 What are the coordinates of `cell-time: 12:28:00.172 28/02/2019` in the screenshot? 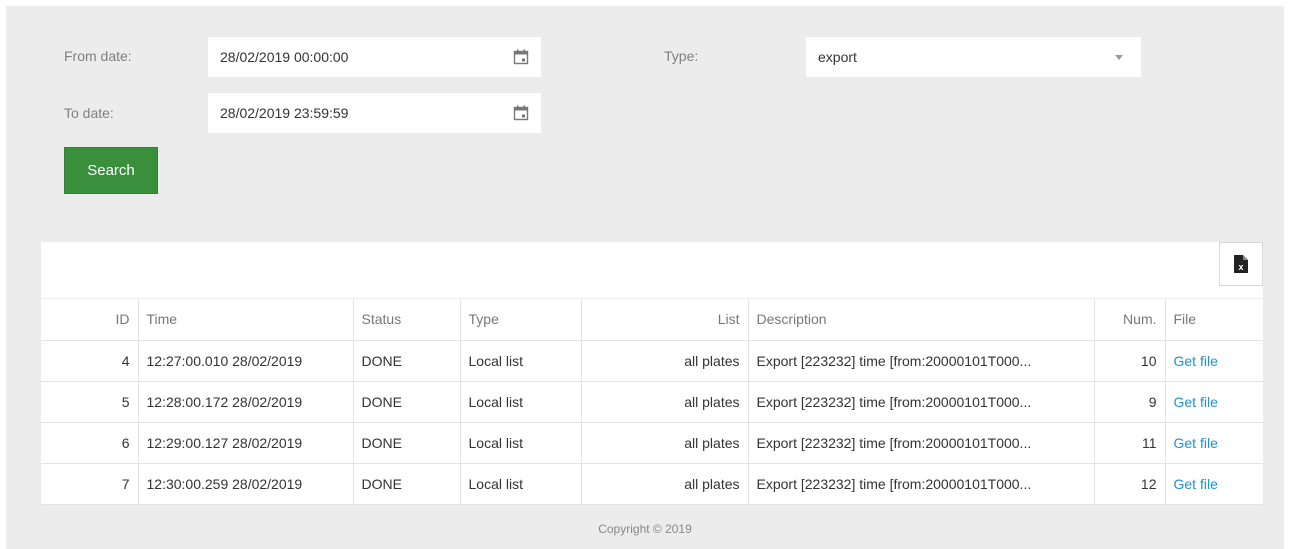 It's located at (245, 402).